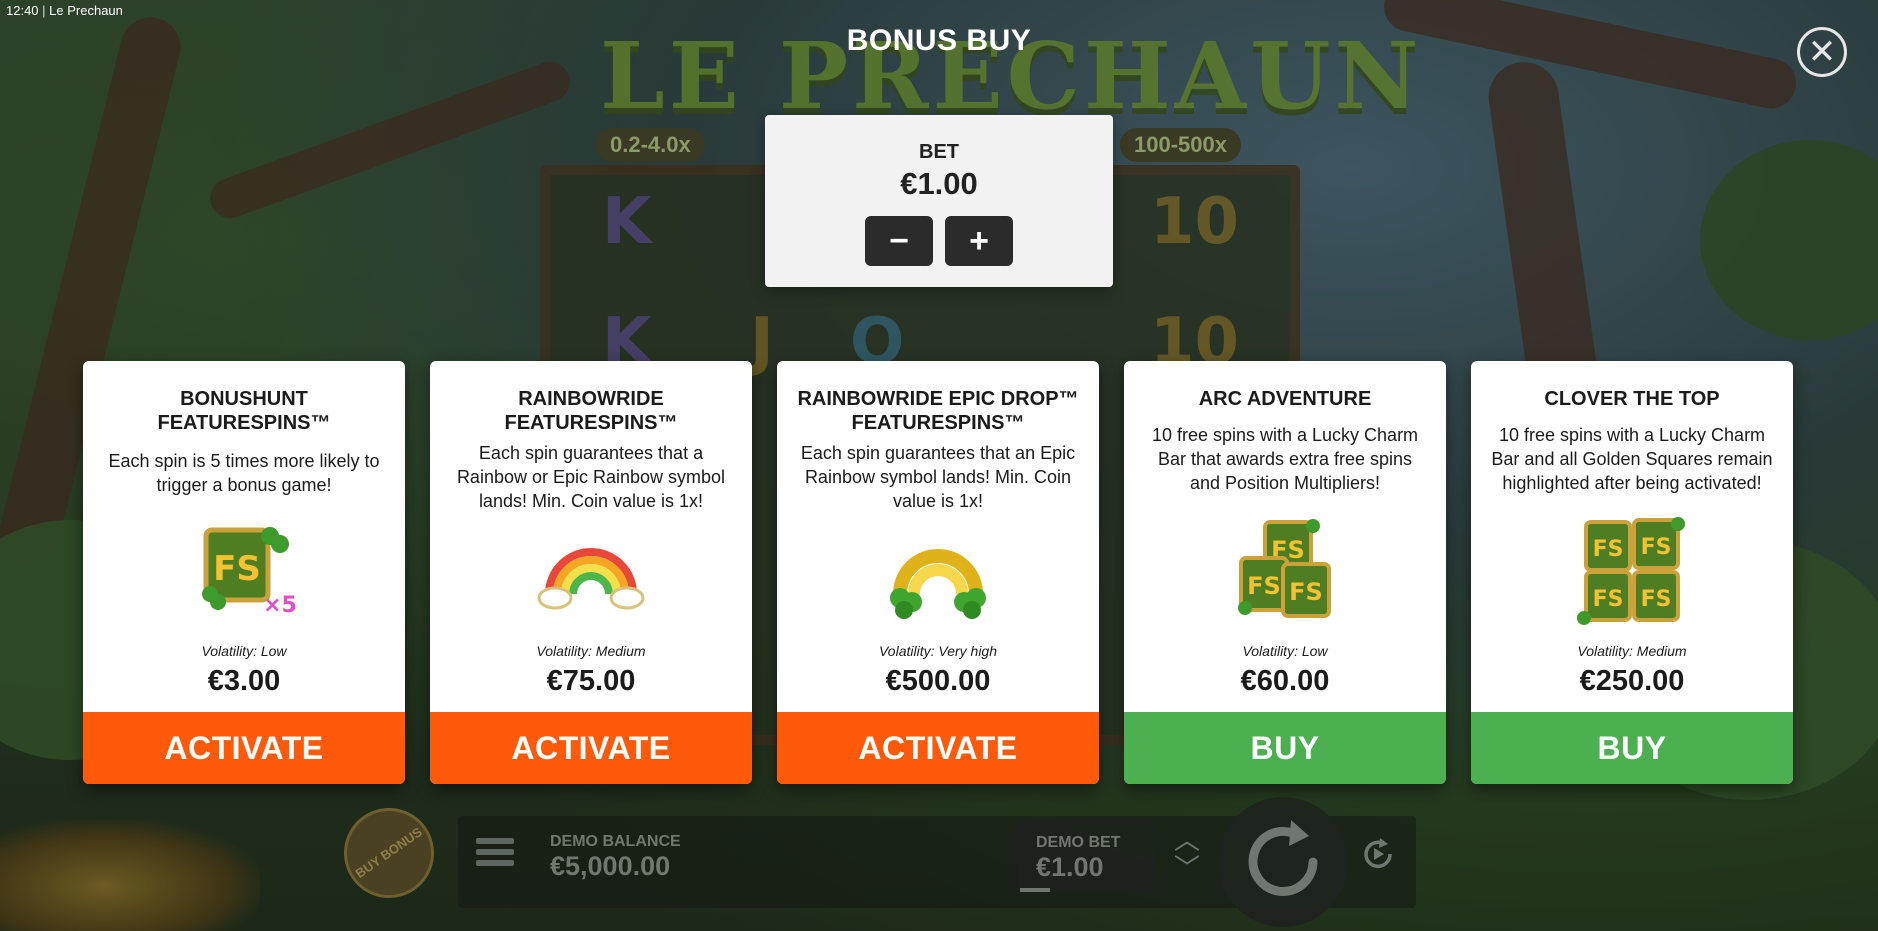  I want to click on minus-icon: −, so click(899, 240).